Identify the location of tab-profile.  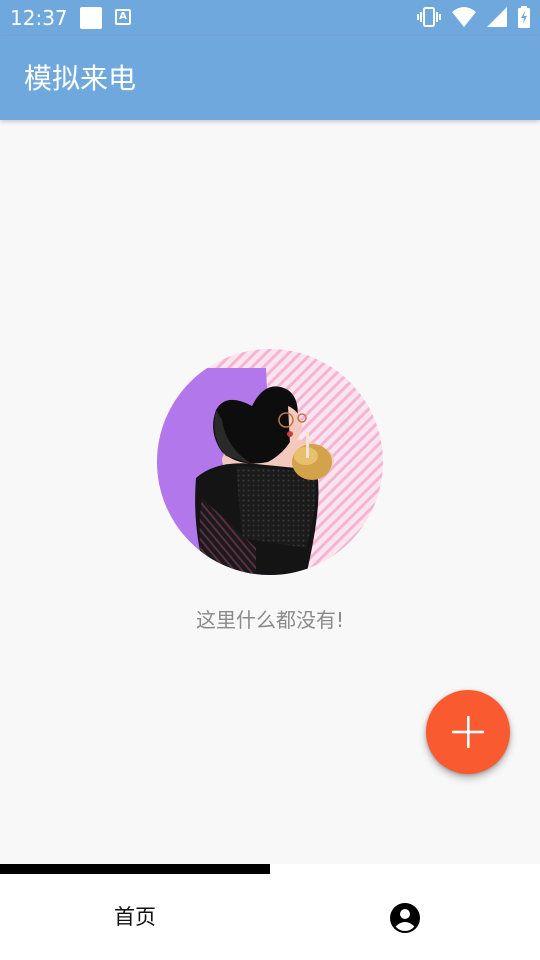
(405, 917).